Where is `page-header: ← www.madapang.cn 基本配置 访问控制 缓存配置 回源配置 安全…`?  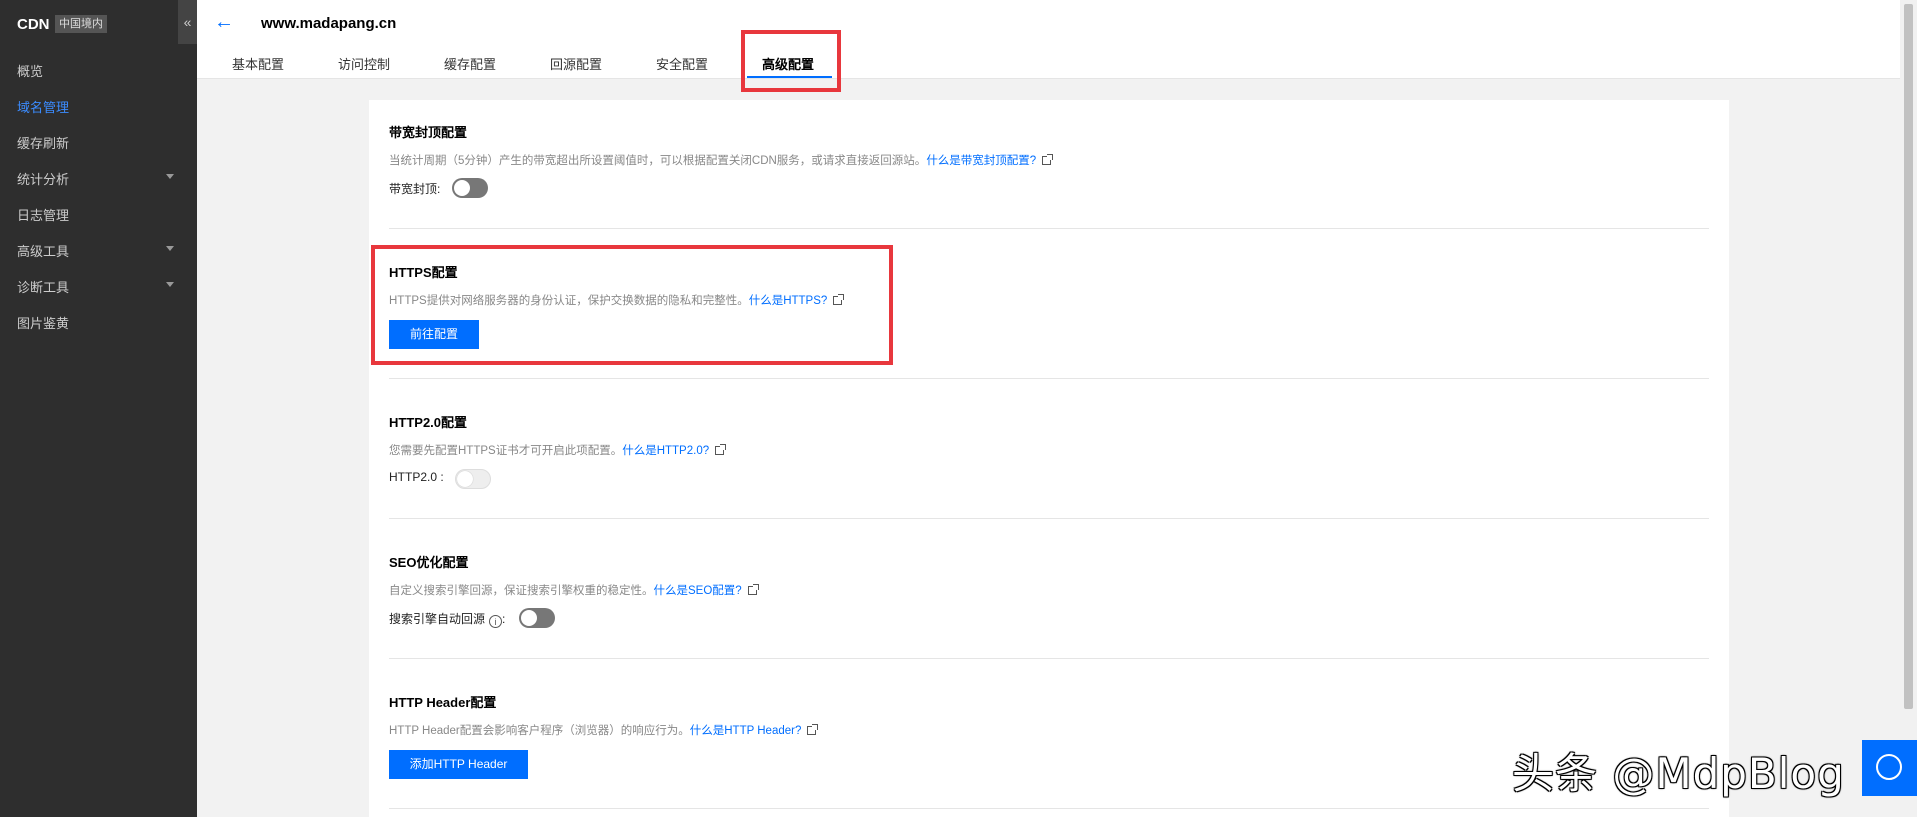 page-header: ← www.madapang.cn 基本配置 访问控制 缓存配置 回源配置 安全… is located at coordinates (1048, 39).